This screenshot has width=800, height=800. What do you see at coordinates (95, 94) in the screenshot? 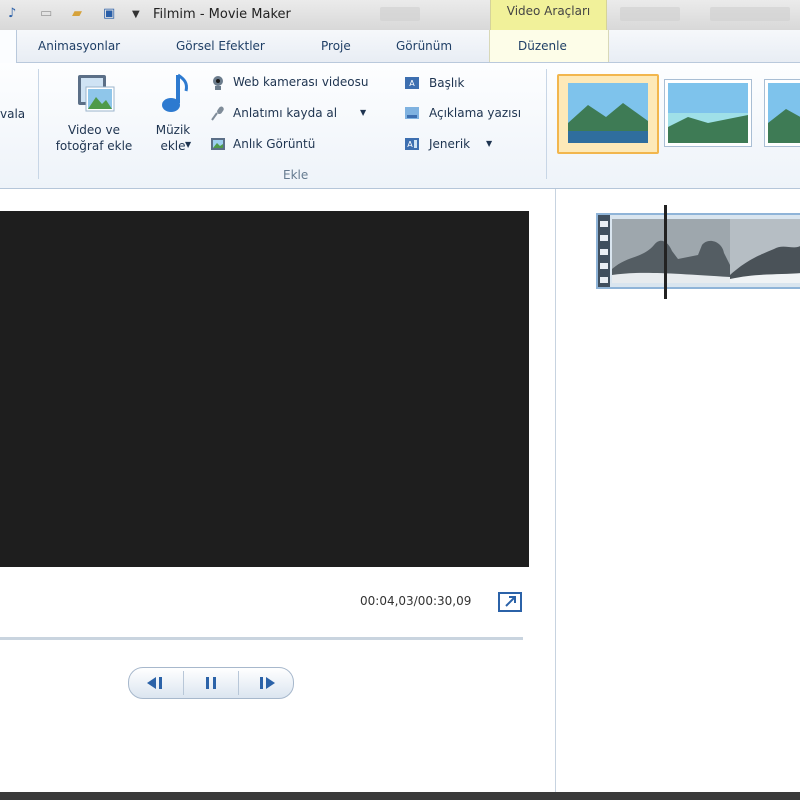
I see `film-photo-icon` at bounding box center [95, 94].